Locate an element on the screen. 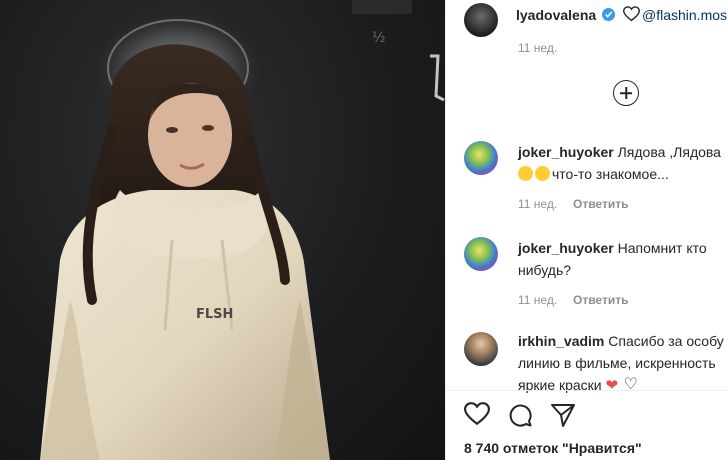 The height and width of the screenshot is (460, 728). comment-body: Напомнит кто is located at coordinates (662, 248).